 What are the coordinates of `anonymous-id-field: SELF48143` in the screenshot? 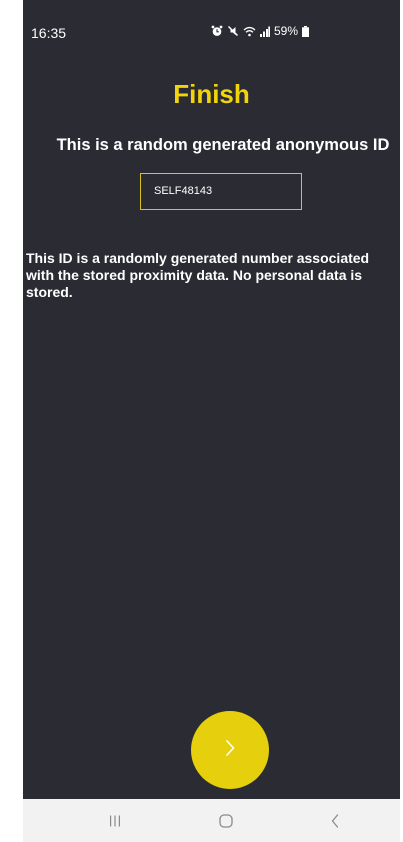 It's located at (221, 191).